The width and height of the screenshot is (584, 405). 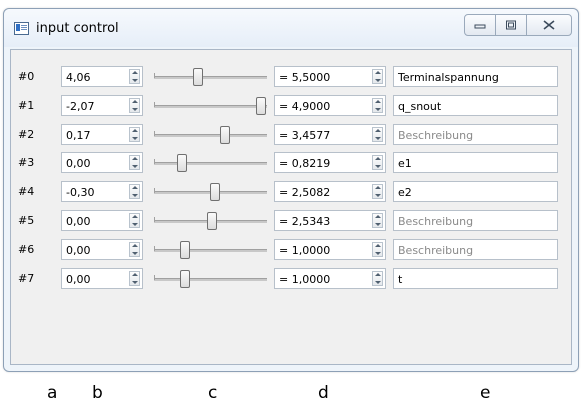 I want to click on row-index: #7, so click(x=26, y=278).